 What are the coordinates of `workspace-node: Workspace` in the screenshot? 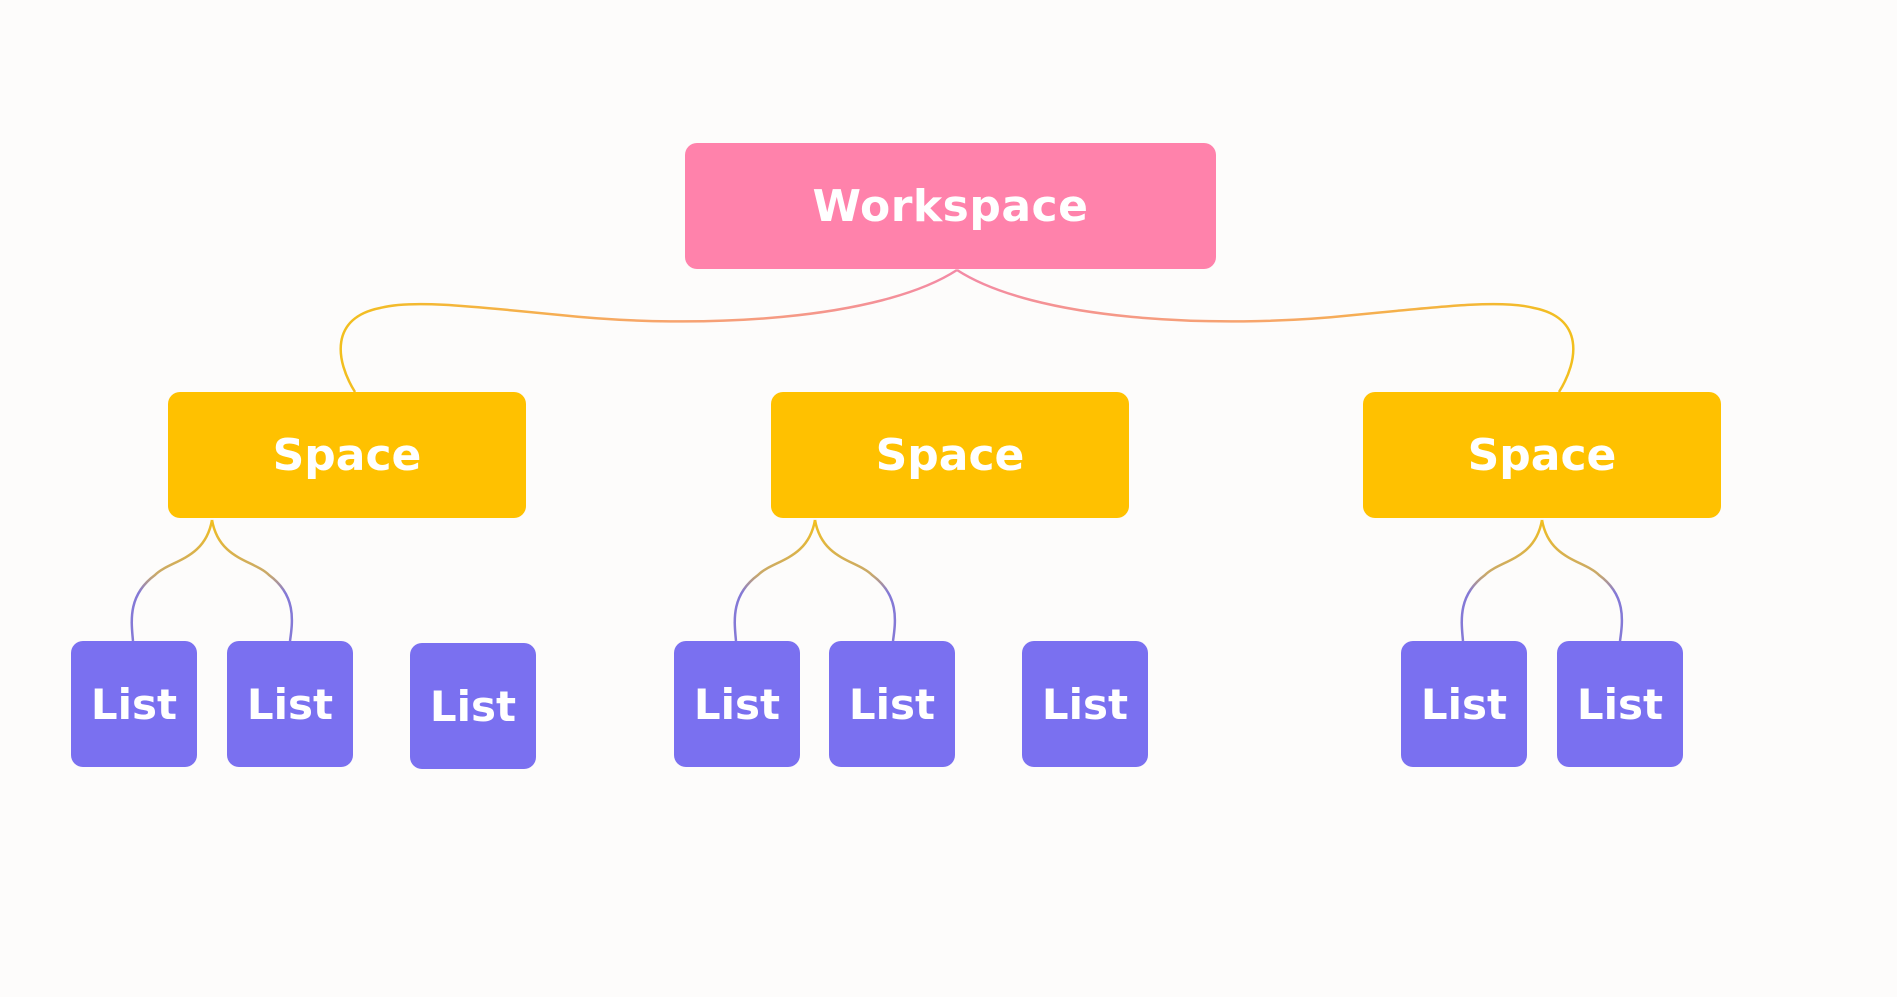 It's located at (950, 206).